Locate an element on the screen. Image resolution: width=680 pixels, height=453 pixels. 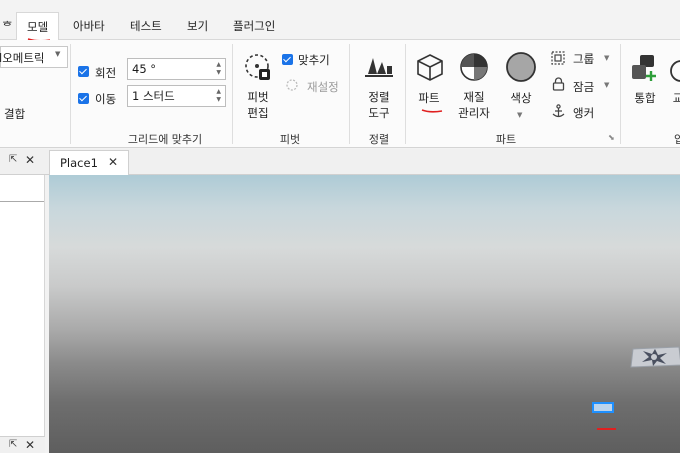
selected-part is located at coordinates (603, 407).